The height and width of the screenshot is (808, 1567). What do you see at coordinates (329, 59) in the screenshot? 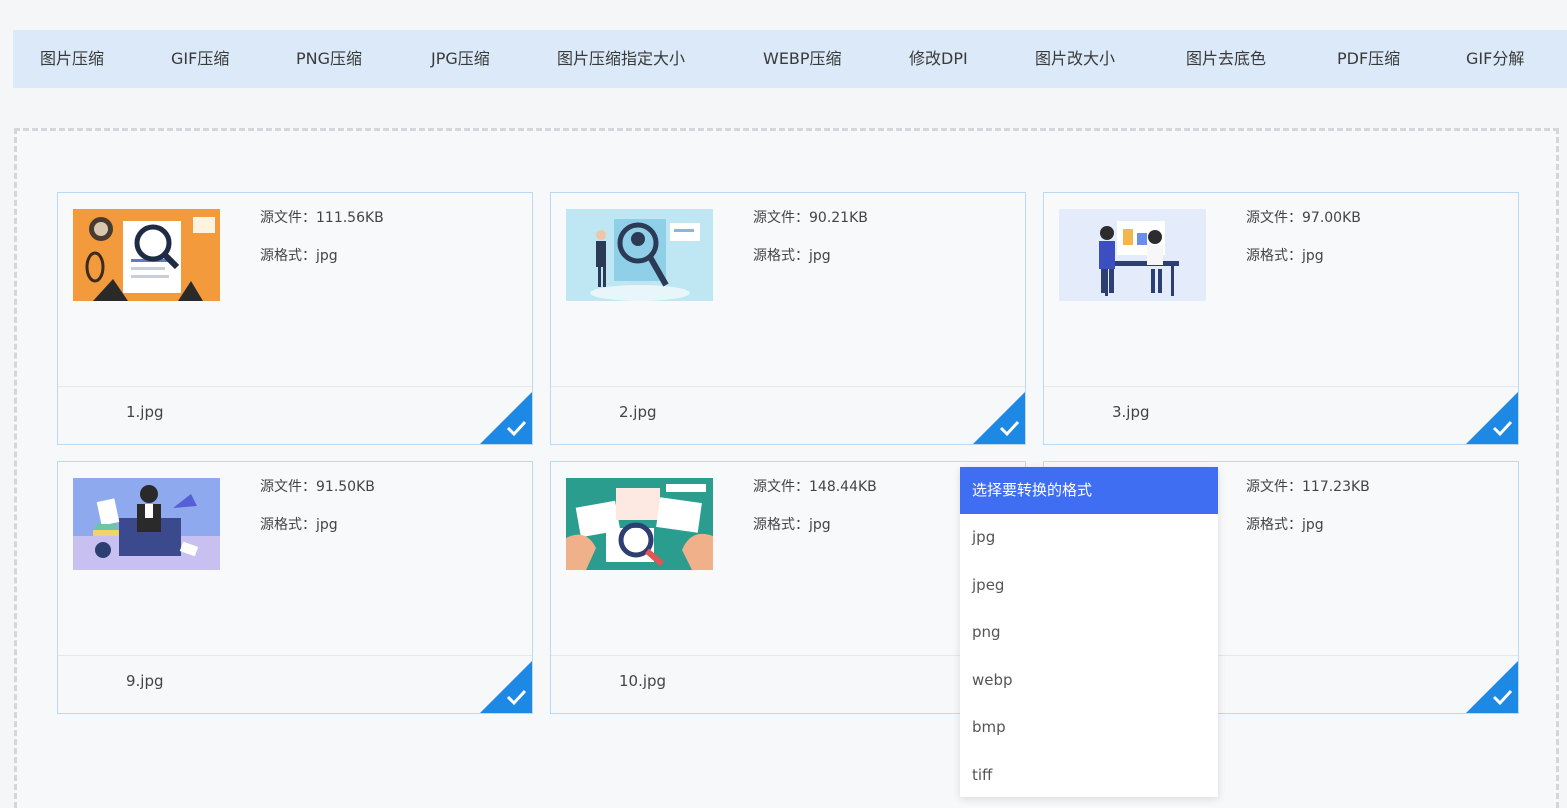
I see `nav-png-compress: PNG压缩` at bounding box center [329, 59].